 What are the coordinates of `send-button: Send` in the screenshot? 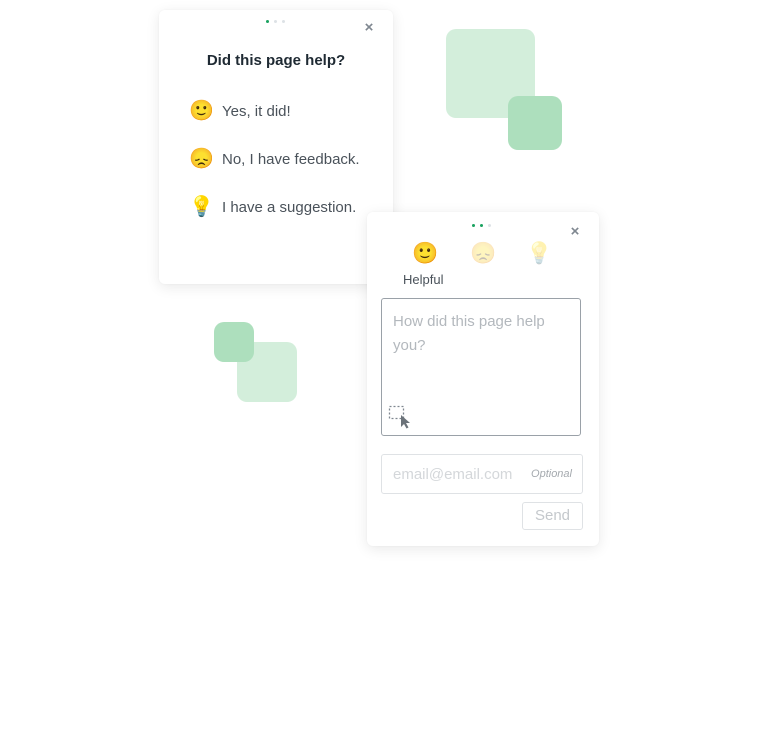 It's located at (552, 516).